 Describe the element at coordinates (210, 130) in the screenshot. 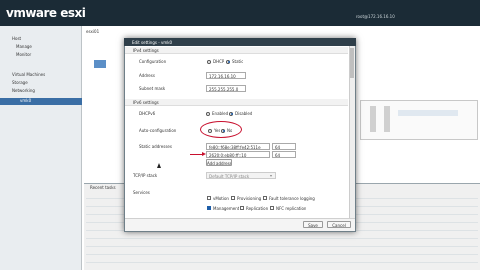

I see `autoconf-yes-radio` at that location.